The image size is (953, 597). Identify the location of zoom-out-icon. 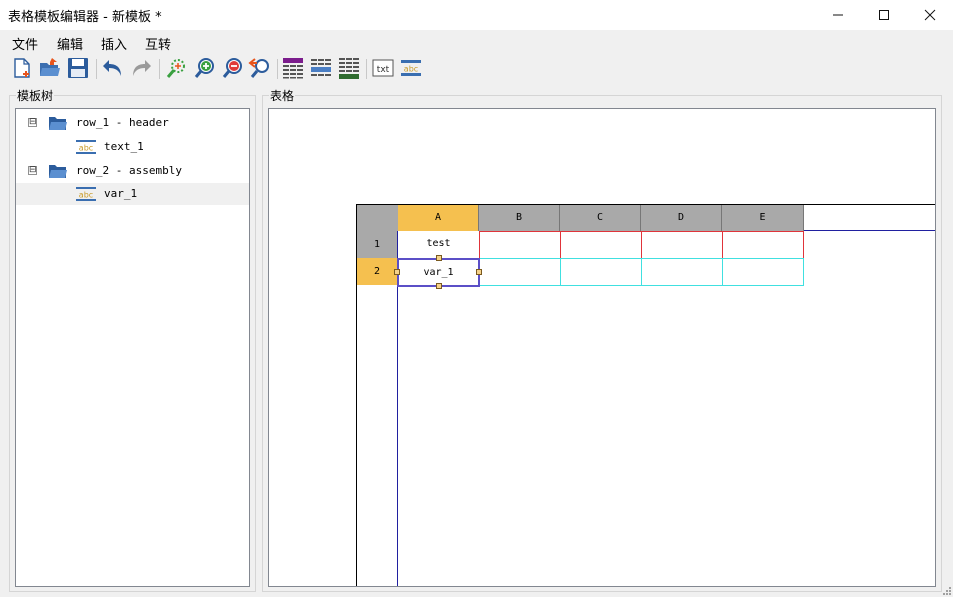
(232, 68).